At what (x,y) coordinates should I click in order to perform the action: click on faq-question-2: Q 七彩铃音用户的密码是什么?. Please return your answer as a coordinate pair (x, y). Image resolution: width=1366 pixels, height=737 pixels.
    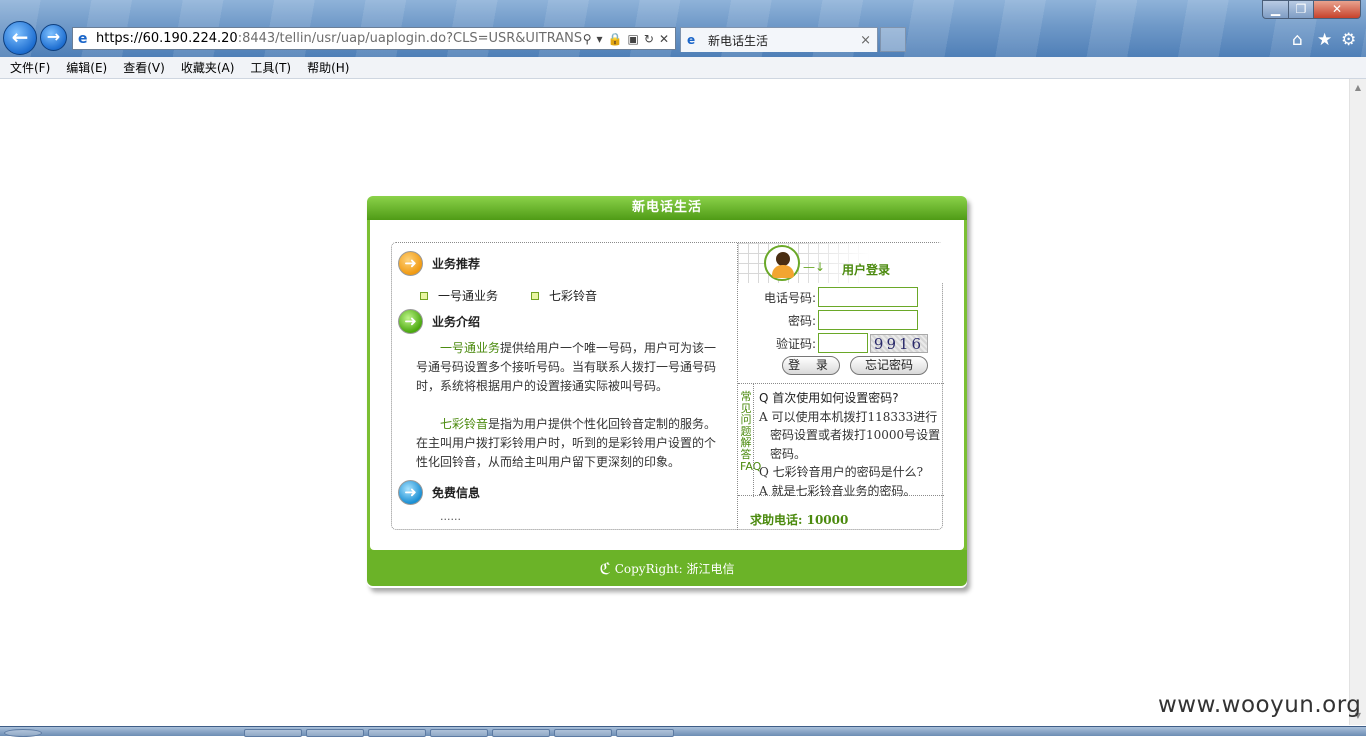
    Looking at the image, I should click on (841, 472).